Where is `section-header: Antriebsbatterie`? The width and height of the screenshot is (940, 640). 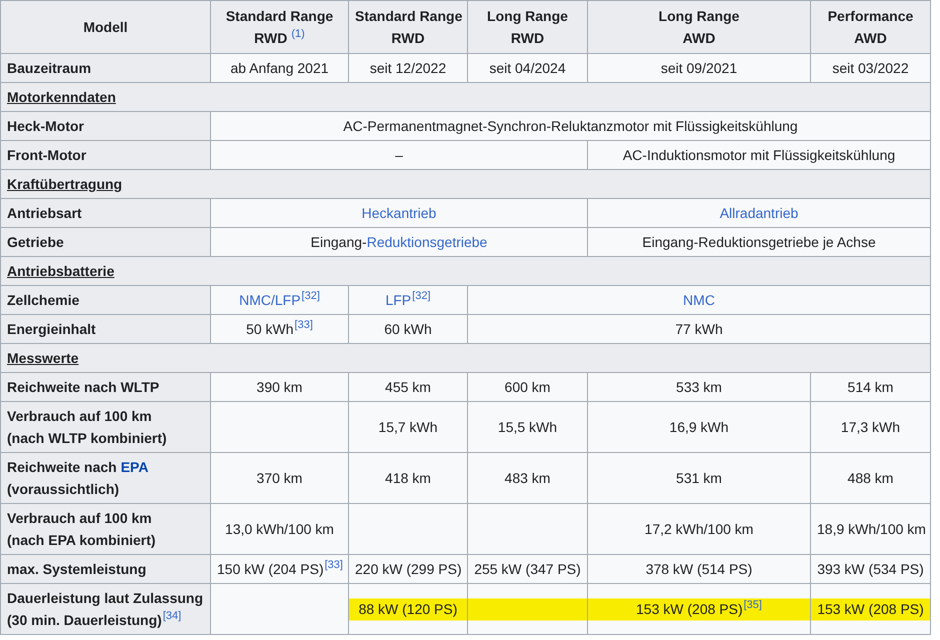 section-header: Antriebsbatterie is located at coordinates (465, 271).